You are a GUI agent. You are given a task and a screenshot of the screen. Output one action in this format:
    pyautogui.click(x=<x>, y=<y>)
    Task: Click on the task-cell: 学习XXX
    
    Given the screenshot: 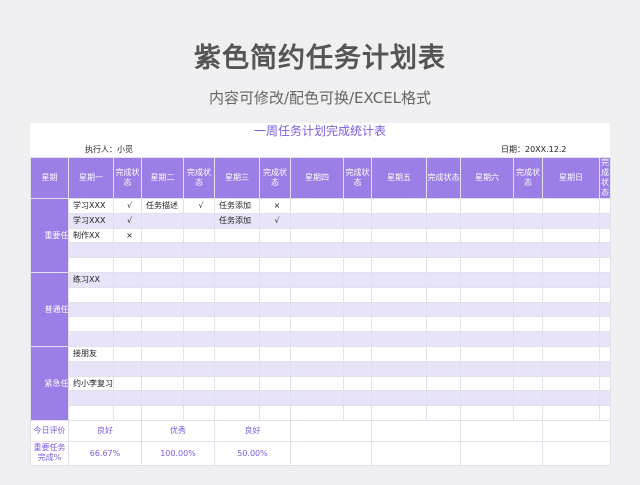 What is the action you would take?
    pyautogui.click(x=91, y=206)
    